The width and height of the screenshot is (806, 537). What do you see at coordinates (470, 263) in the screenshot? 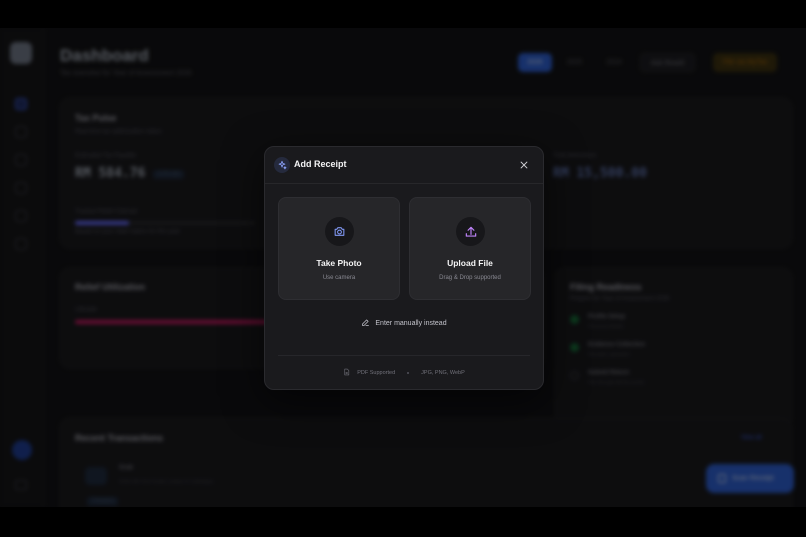
I see `upload-file-title: Upload File` at bounding box center [470, 263].